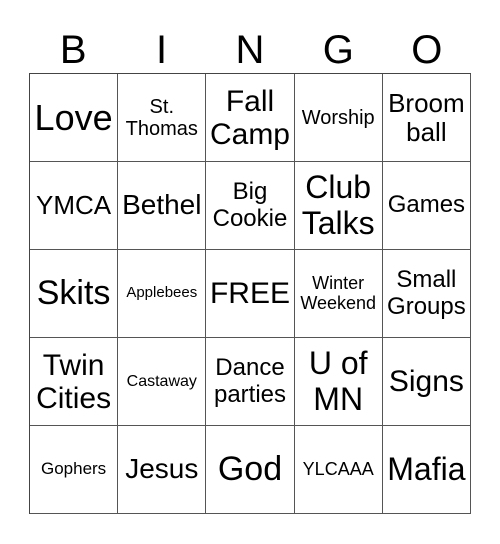 The height and width of the screenshot is (544, 500). Describe the element at coordinates (74, 206) in the screenshot. I see `bingo-cell: YMCA` at that location.